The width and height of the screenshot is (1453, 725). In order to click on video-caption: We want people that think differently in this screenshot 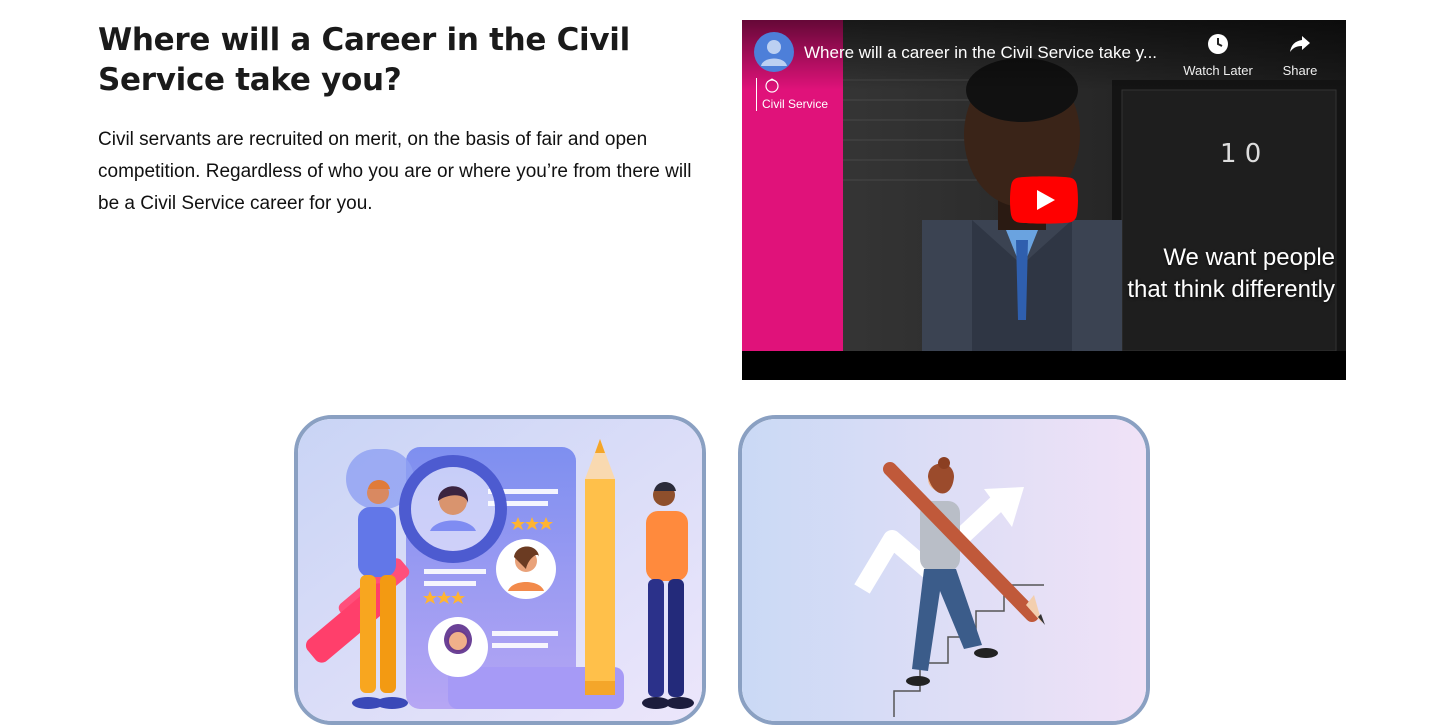, I will do `click(1231, 274)`.